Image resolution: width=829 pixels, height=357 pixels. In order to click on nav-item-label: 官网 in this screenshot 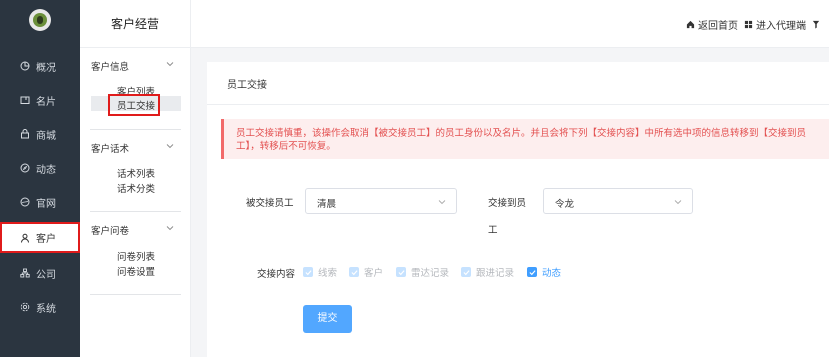, I will do `click(46, 204)`.